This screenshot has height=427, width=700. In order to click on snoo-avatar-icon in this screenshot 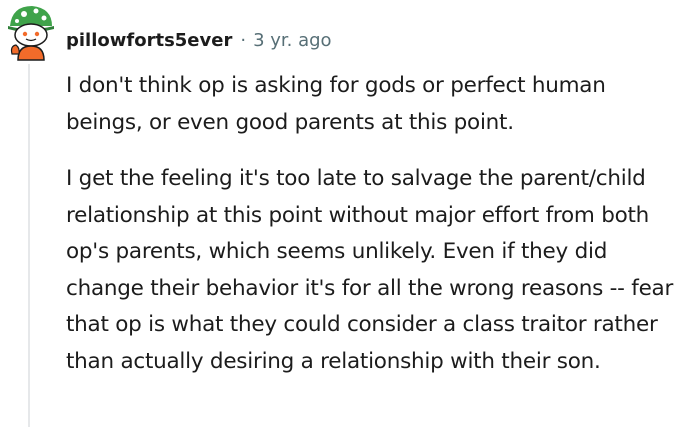, I will do `click(31, 33)`.